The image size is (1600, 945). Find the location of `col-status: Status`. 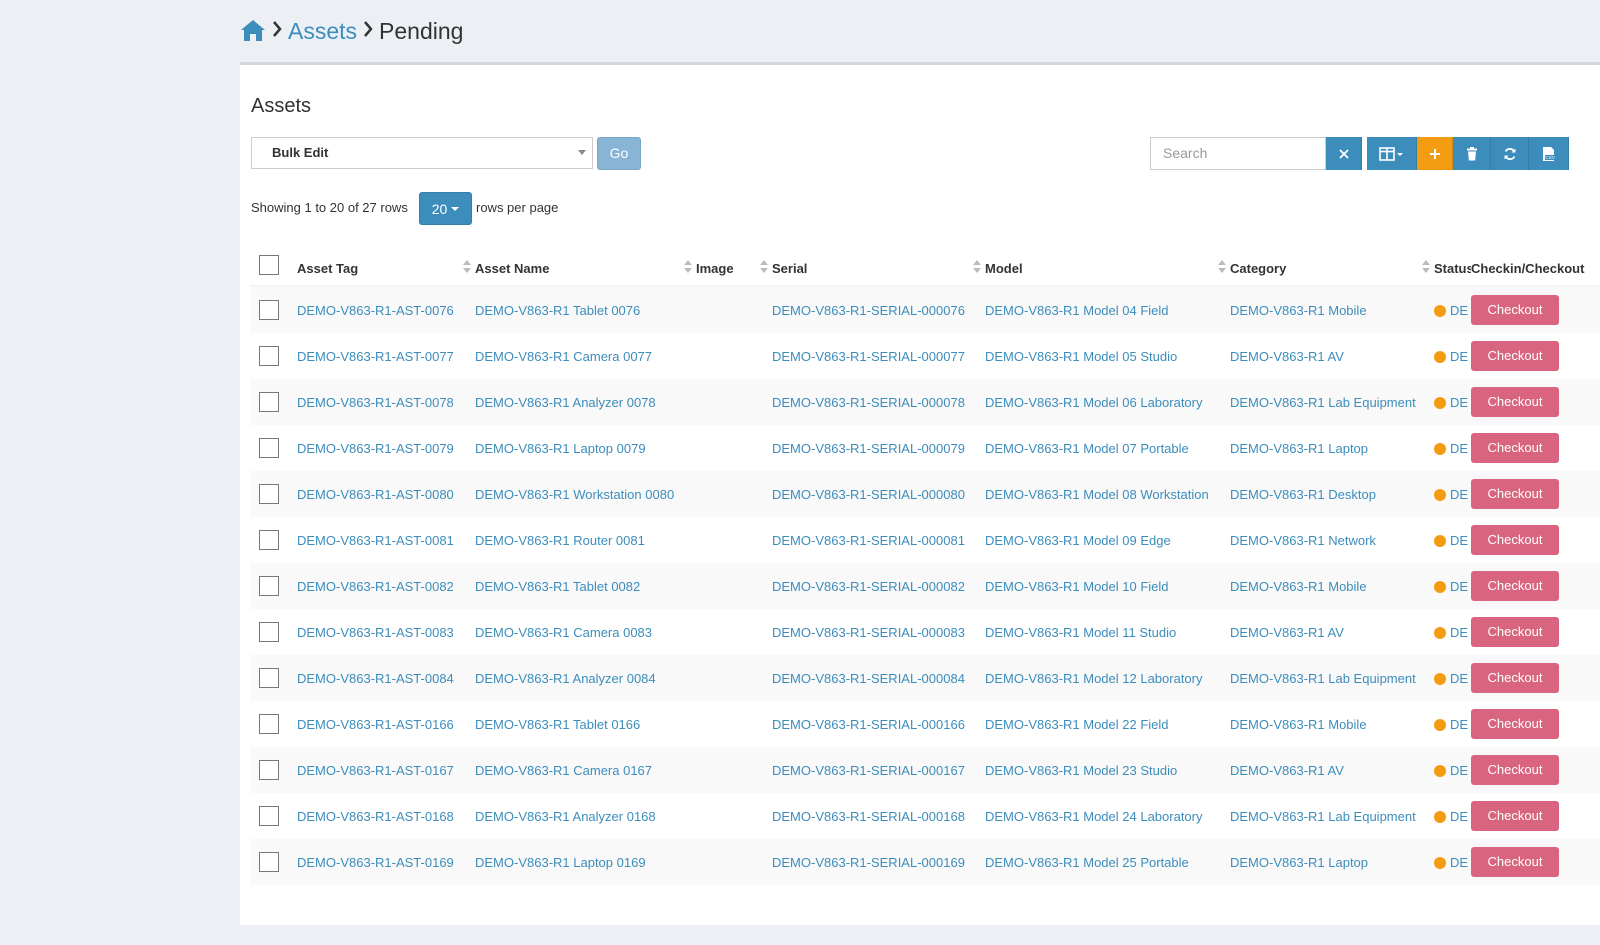

col-status: Status is located at coordinates (1452, 266).